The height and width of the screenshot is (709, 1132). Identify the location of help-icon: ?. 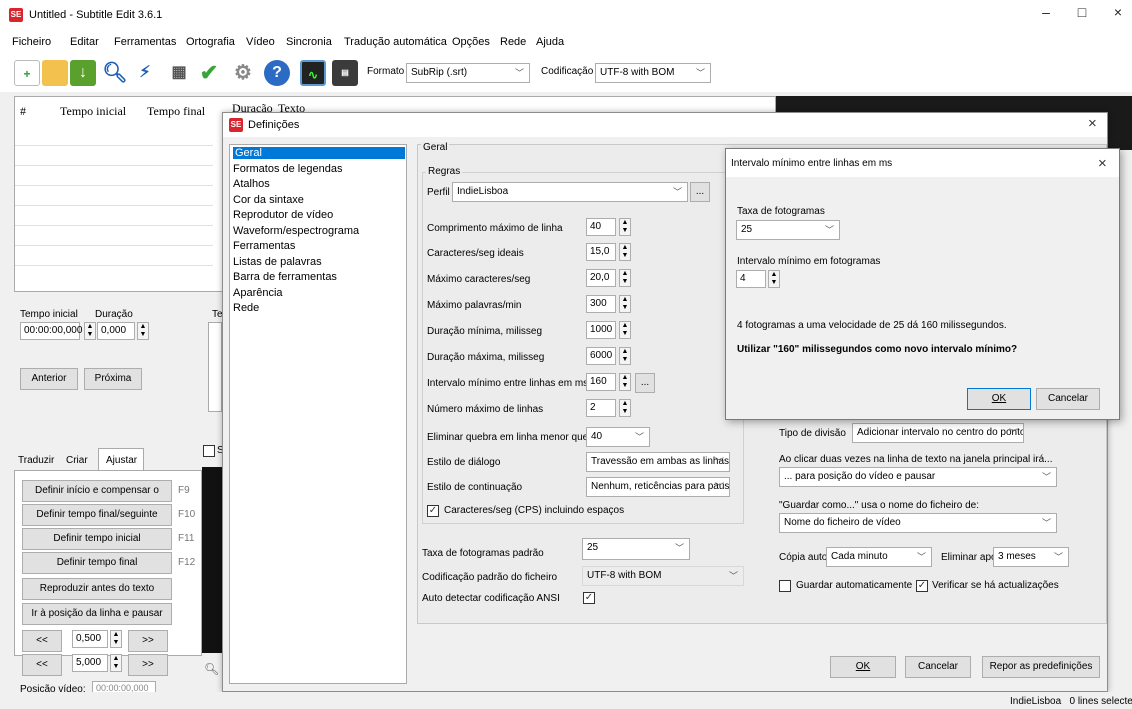
(277, 73).